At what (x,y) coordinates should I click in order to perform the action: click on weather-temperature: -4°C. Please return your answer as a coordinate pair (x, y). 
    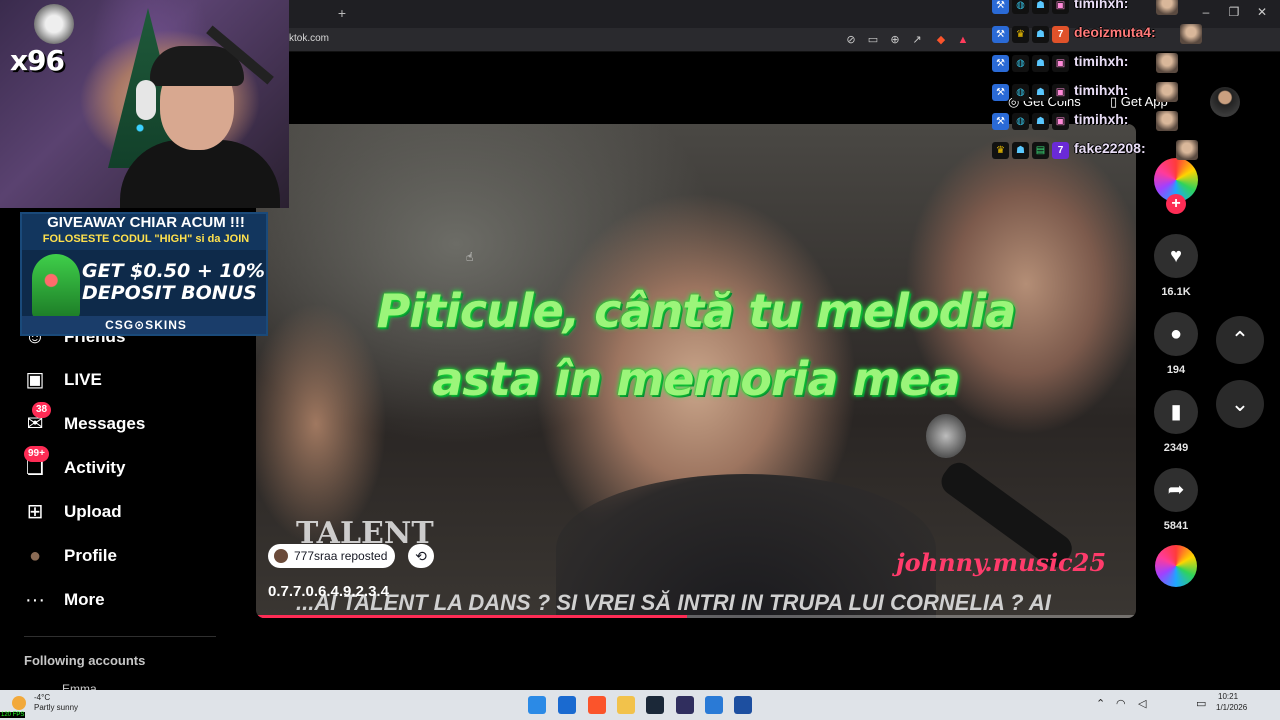
    Looking at the image, I should click on (42, 697).